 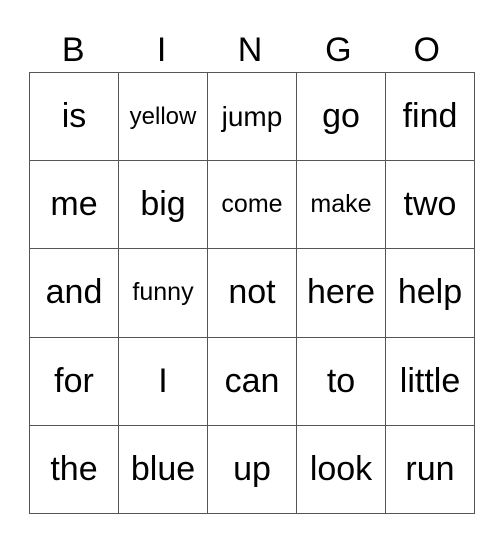 What do you see at coordinates (74, 205) in the screenshot?
I see `bingo-cell: me` at bounding box center [74, 205].